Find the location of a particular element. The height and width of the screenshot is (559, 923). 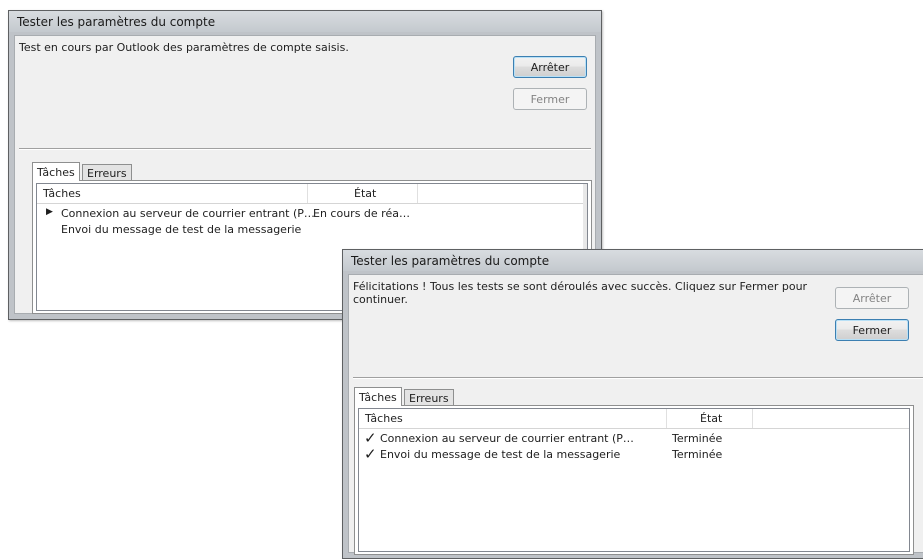

checkmark-icon: ✓ is located at coordinates (370, 454).